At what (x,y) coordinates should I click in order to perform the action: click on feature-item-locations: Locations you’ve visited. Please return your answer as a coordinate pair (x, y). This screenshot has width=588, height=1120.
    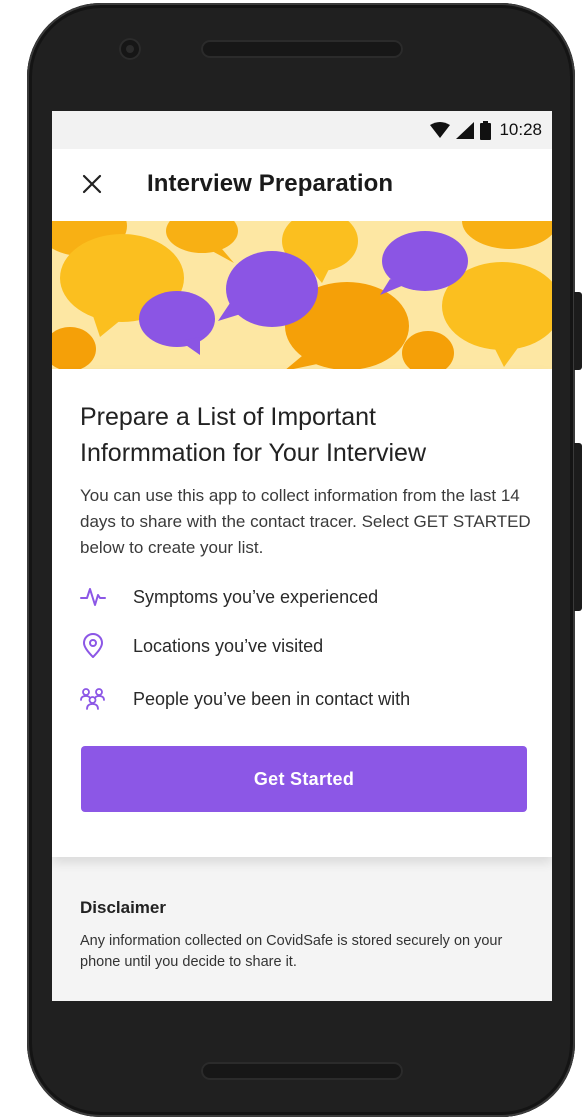
    Looking at the image, I should click on (201, 646).